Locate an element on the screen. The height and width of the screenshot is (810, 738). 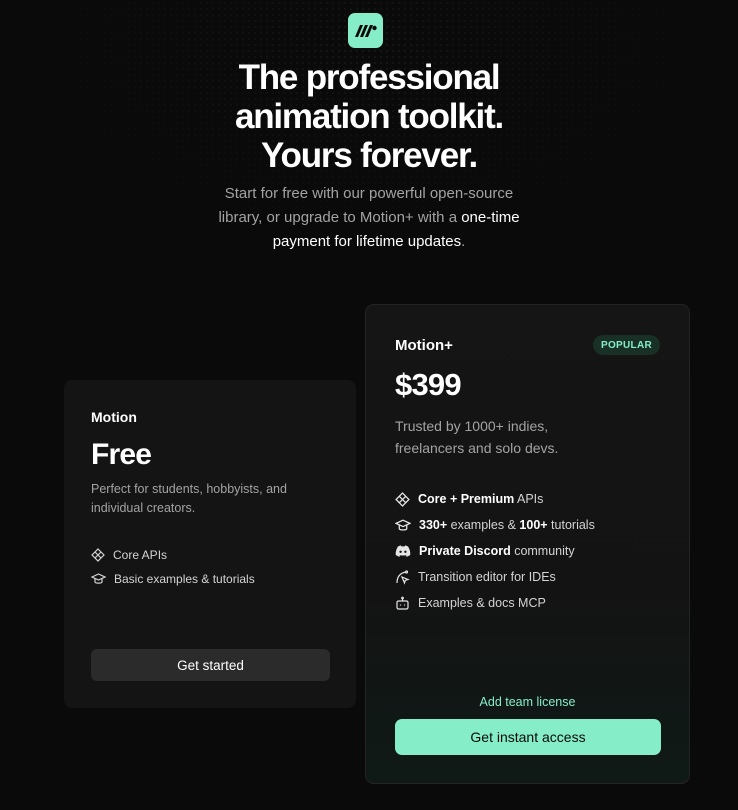
get-started-button: Get started is located at coordinates (210, 665).